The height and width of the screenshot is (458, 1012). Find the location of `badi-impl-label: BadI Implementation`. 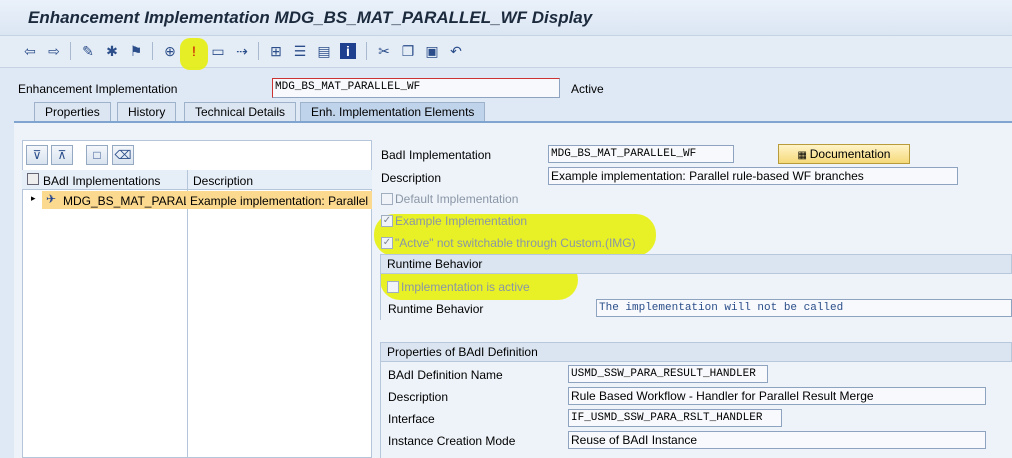

badi-impl-label: BadI Implementation is located at coordinates (436, 155).